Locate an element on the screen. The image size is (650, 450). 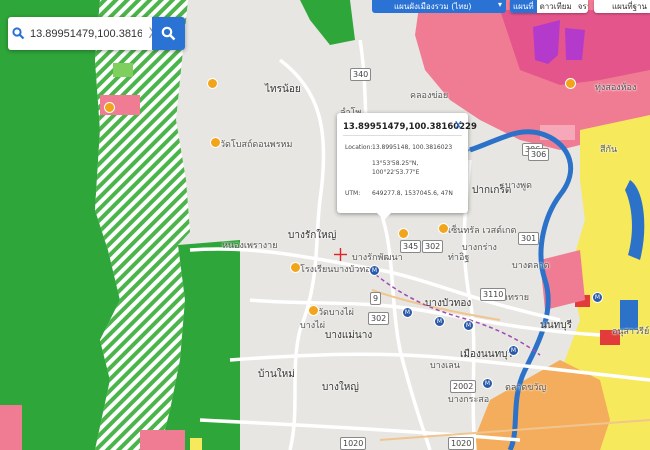
place-label: บางรักใหญ่ is located at coordinates (312, 235).